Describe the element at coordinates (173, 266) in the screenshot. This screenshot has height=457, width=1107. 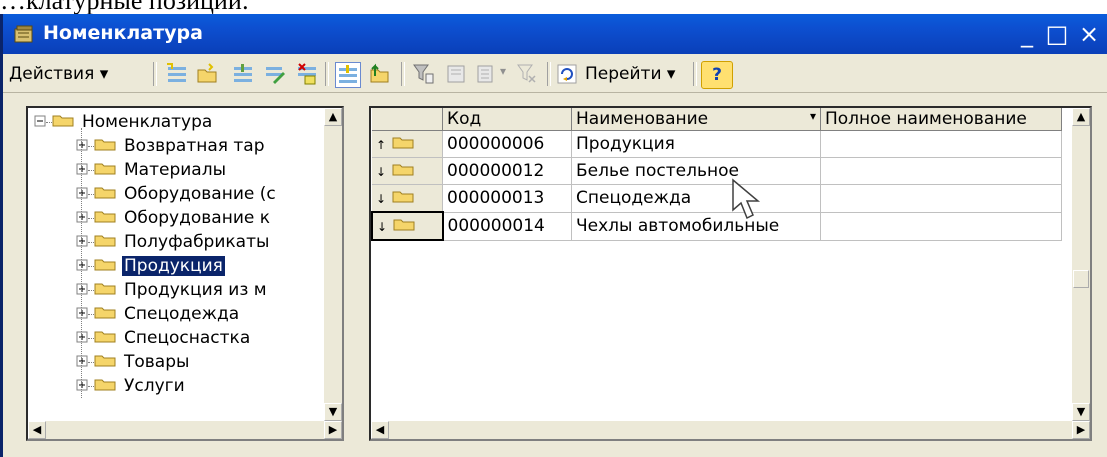
I see `tree-item-label: Продукция` at that location.